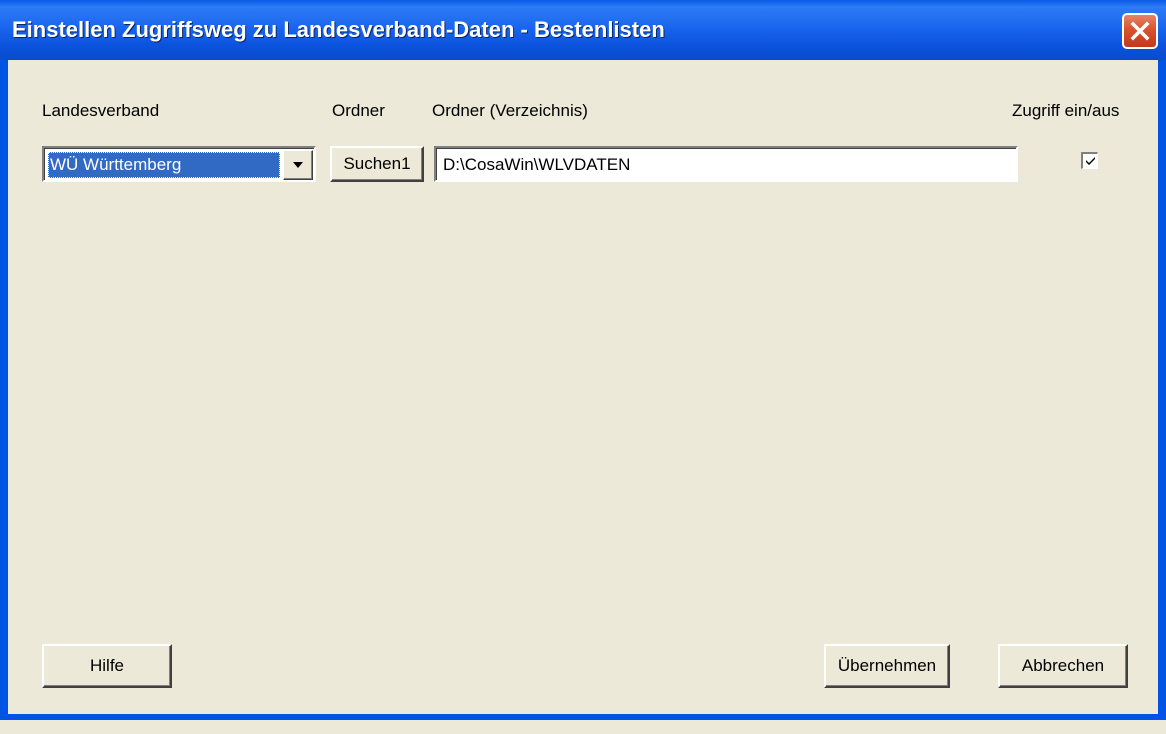 This screenshot has height=734, width=1166. What do you see at coordinates (107, 666) in the screenshot?
I see `help-button: Hilfe` at bounding box center [107, 666].